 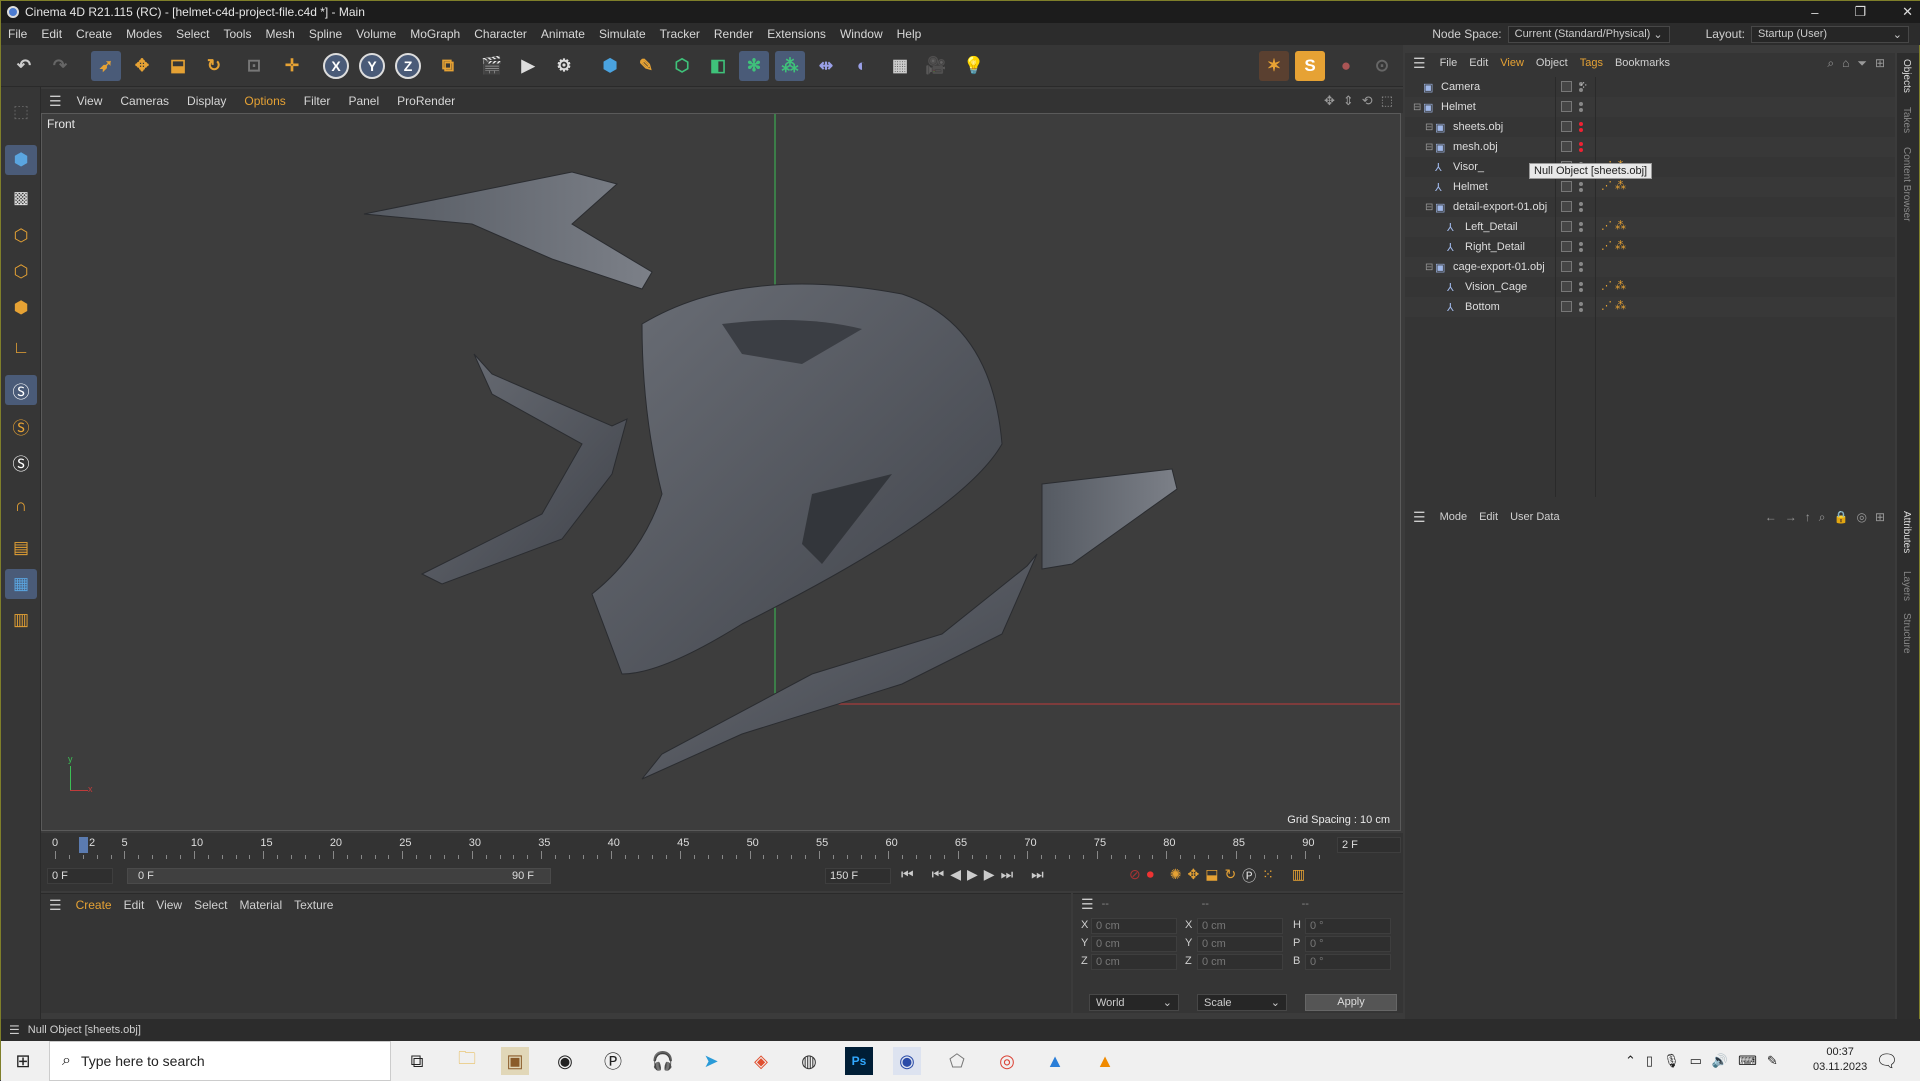 I want to click on key-position-icon: ✥, so click(x=1193, y=876).